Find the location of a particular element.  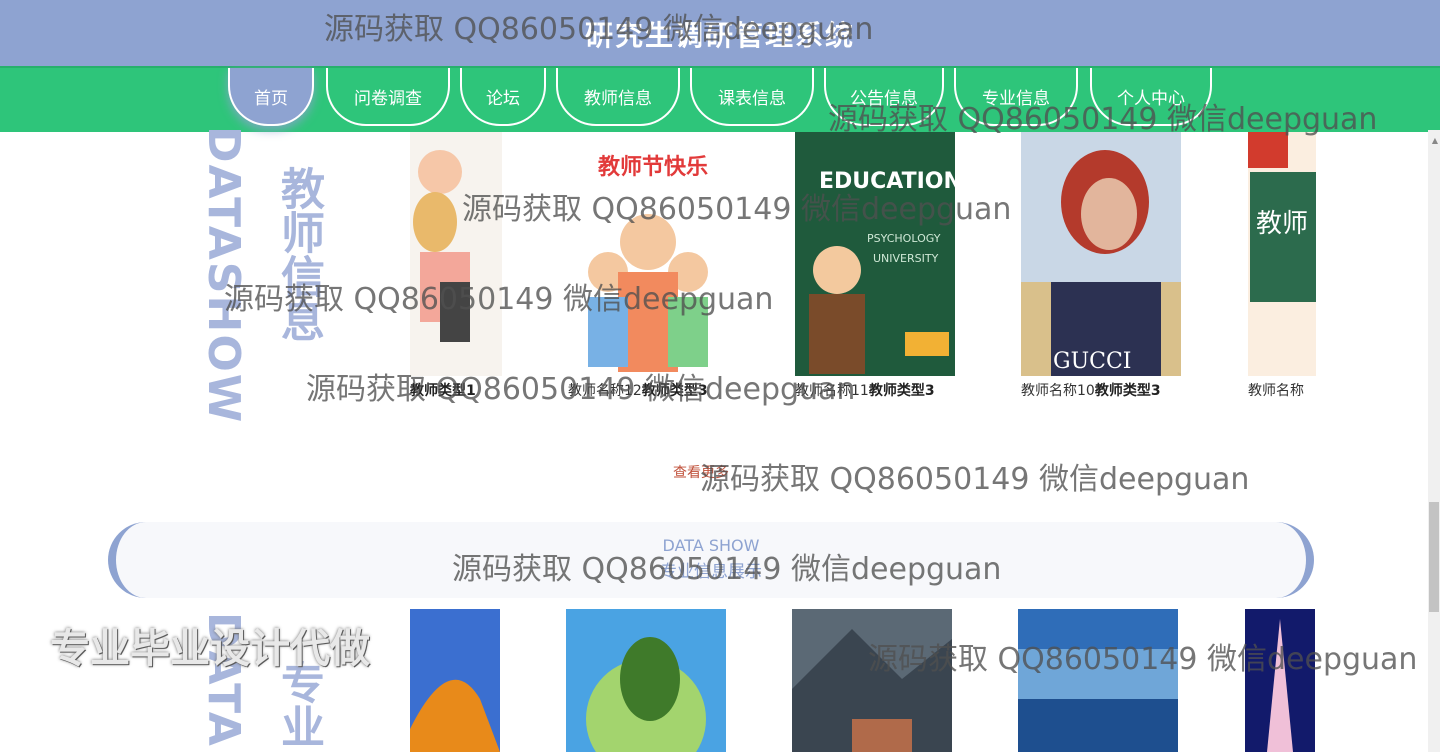

orange-mountain-icon is located at coordinates (455, 680).